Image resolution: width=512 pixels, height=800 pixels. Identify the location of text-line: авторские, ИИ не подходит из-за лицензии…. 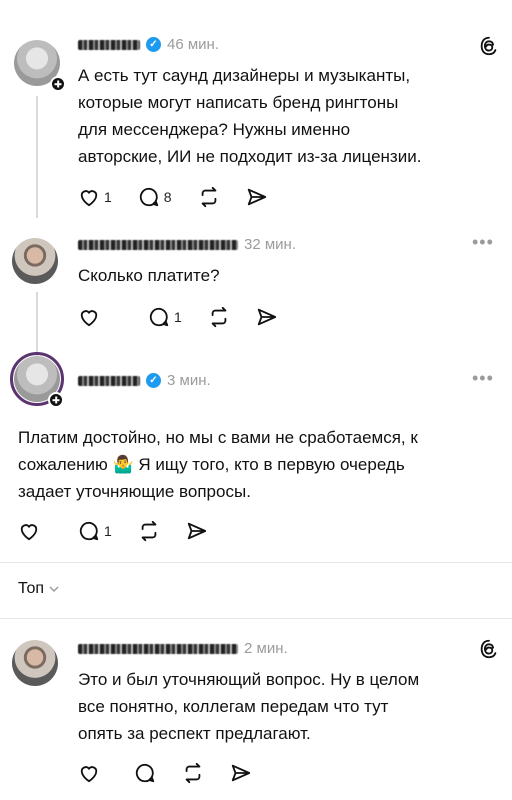
(250, 156).